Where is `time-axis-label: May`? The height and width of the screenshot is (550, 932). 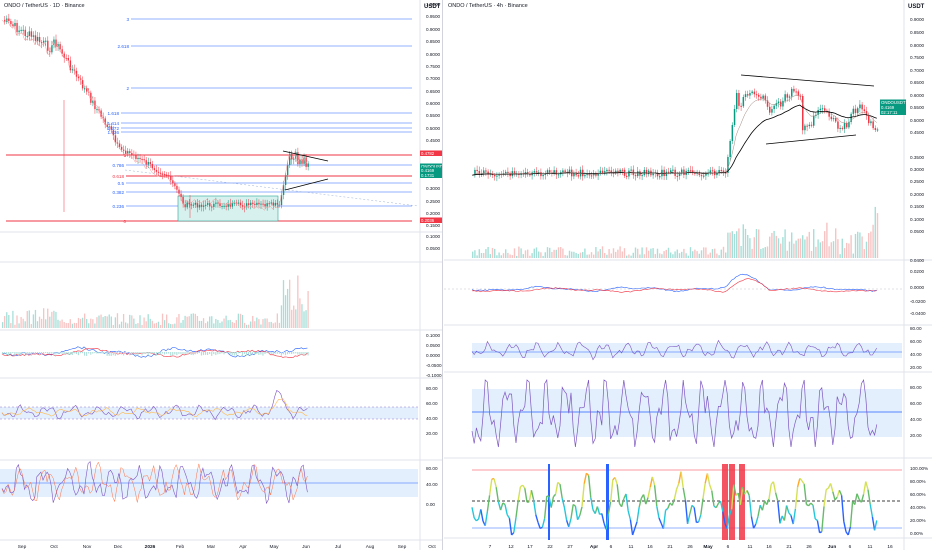
time-axis-label: May is located at coordinates (274, 547).